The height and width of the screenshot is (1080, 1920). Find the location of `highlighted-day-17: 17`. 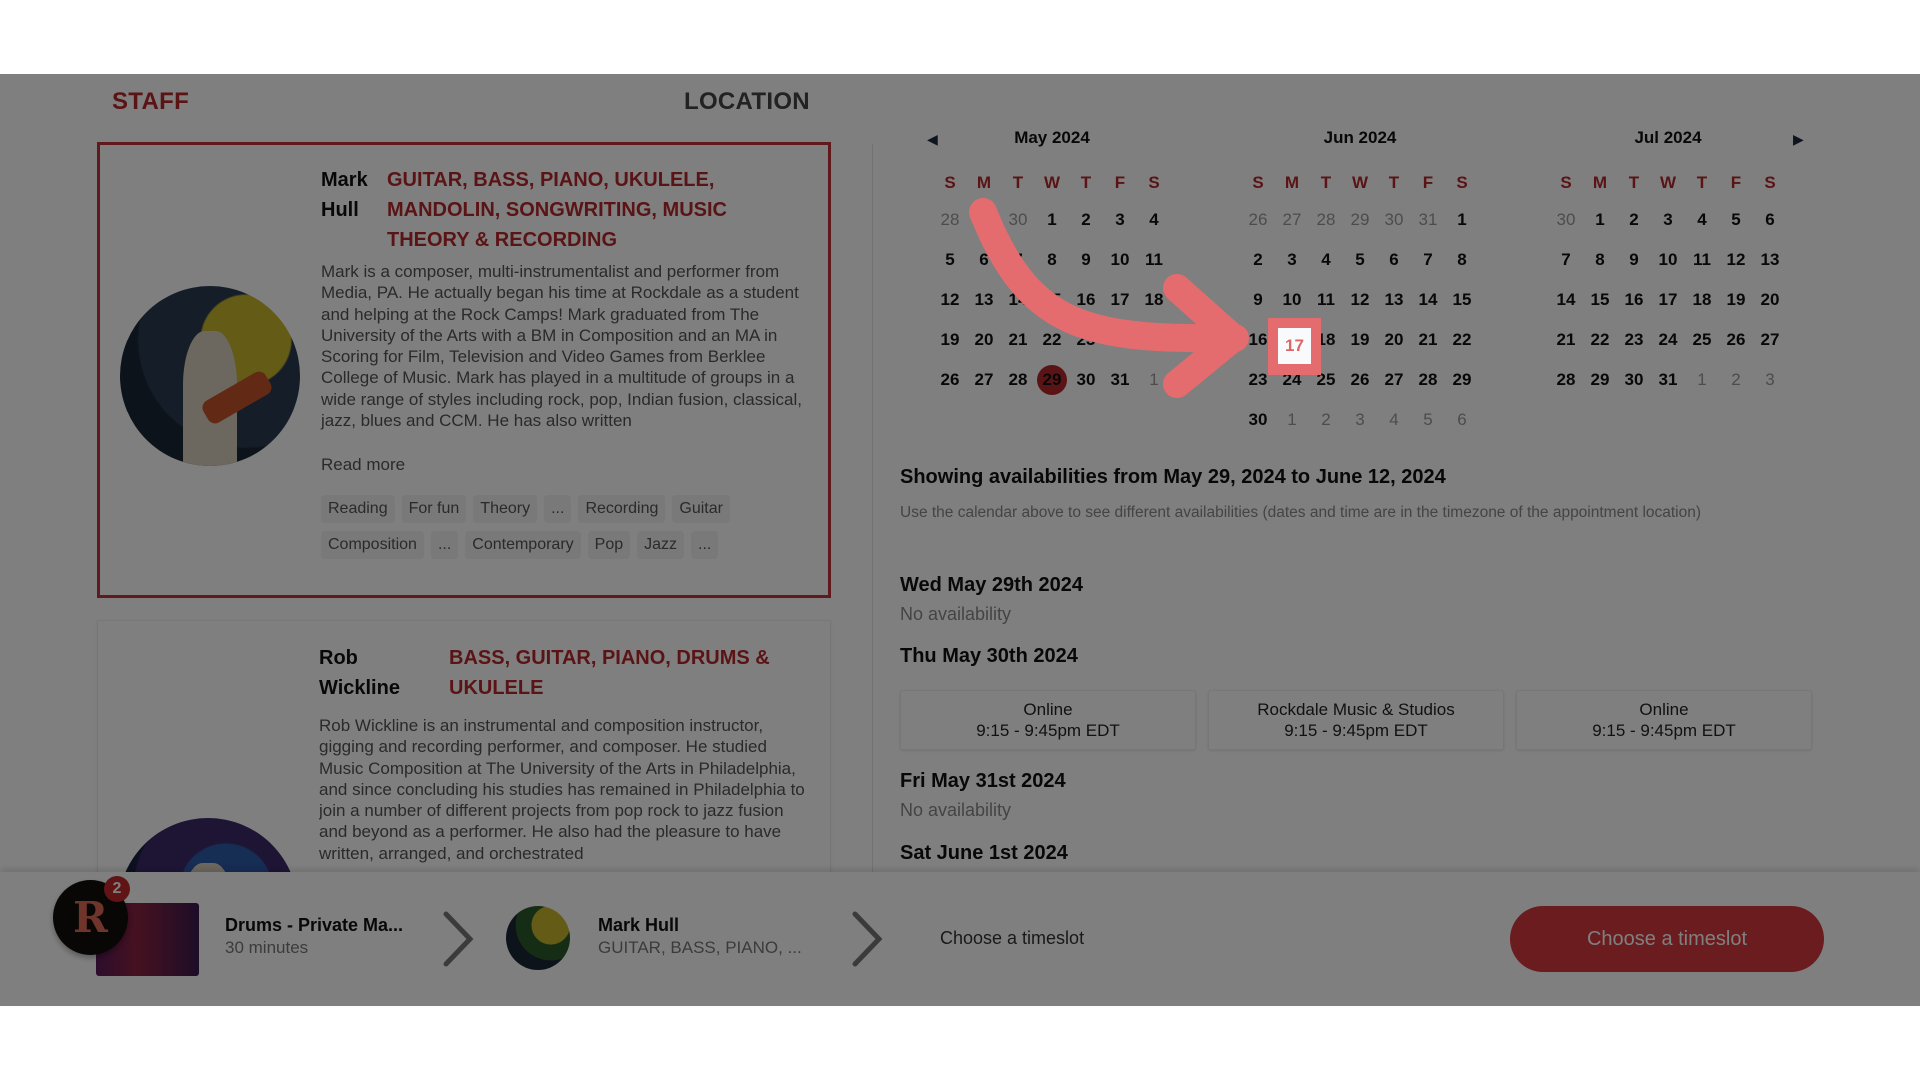

highlighted-day-17: 17 is located at coordinates (1294, 346).